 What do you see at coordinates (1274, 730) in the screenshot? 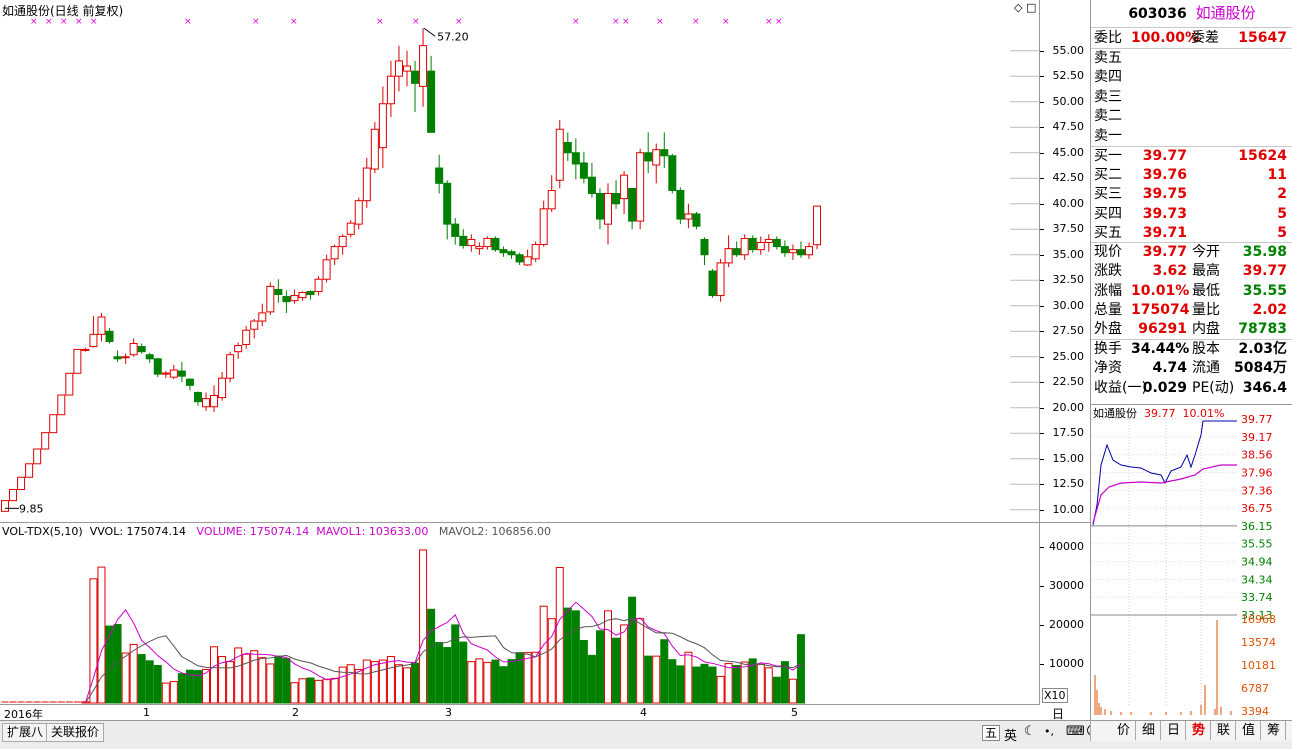
I see `side-tab-6: 筹` at bounding box center [1274, 730].